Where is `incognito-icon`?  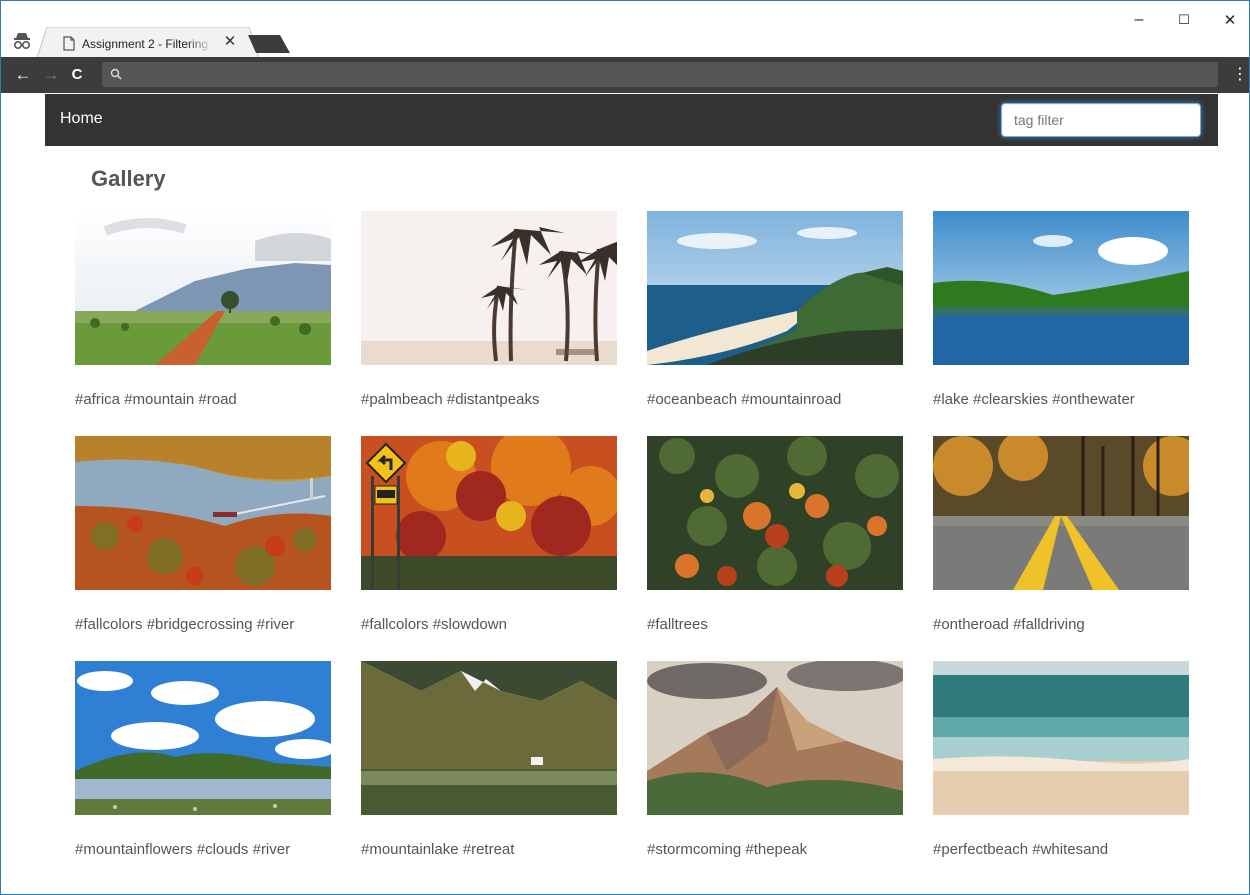 incognito-icon is located at coordinates (22, 41).